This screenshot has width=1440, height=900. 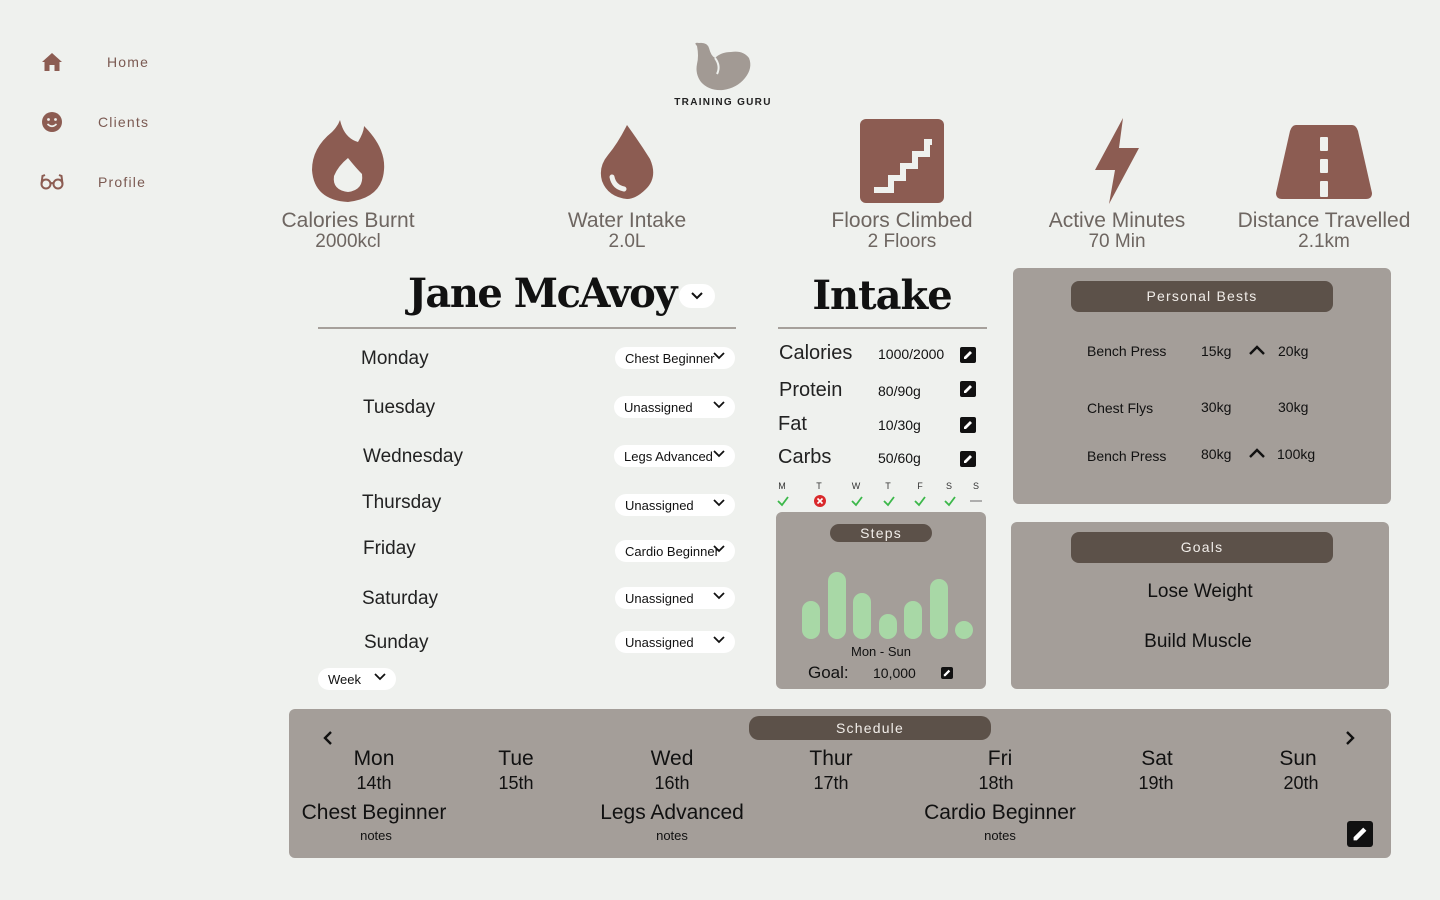 I want to click on pb-current: 100kg, so click(x=1296, y=454).